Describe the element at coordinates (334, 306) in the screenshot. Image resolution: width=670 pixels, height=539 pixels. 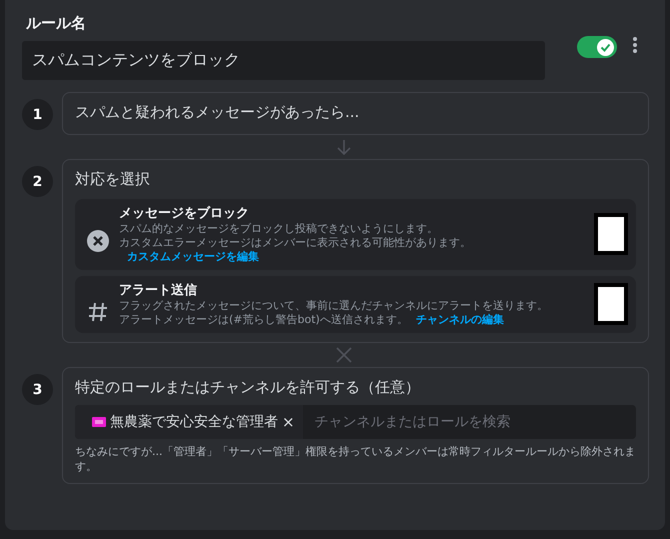
I see `action-description: フラッグされたメッセージについて、事前に選んだチャンネルにアラートを送ります。` at that location.